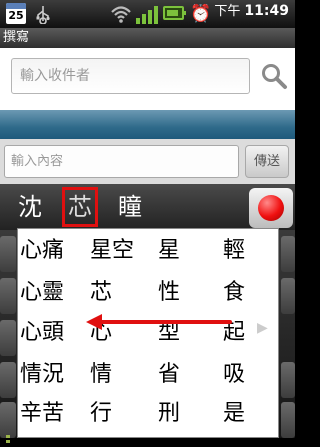  What do you see at coordinates (42, 333) in the screenshot?
I see `popup-candidate: 心頭` at bounding box center [42, 333].